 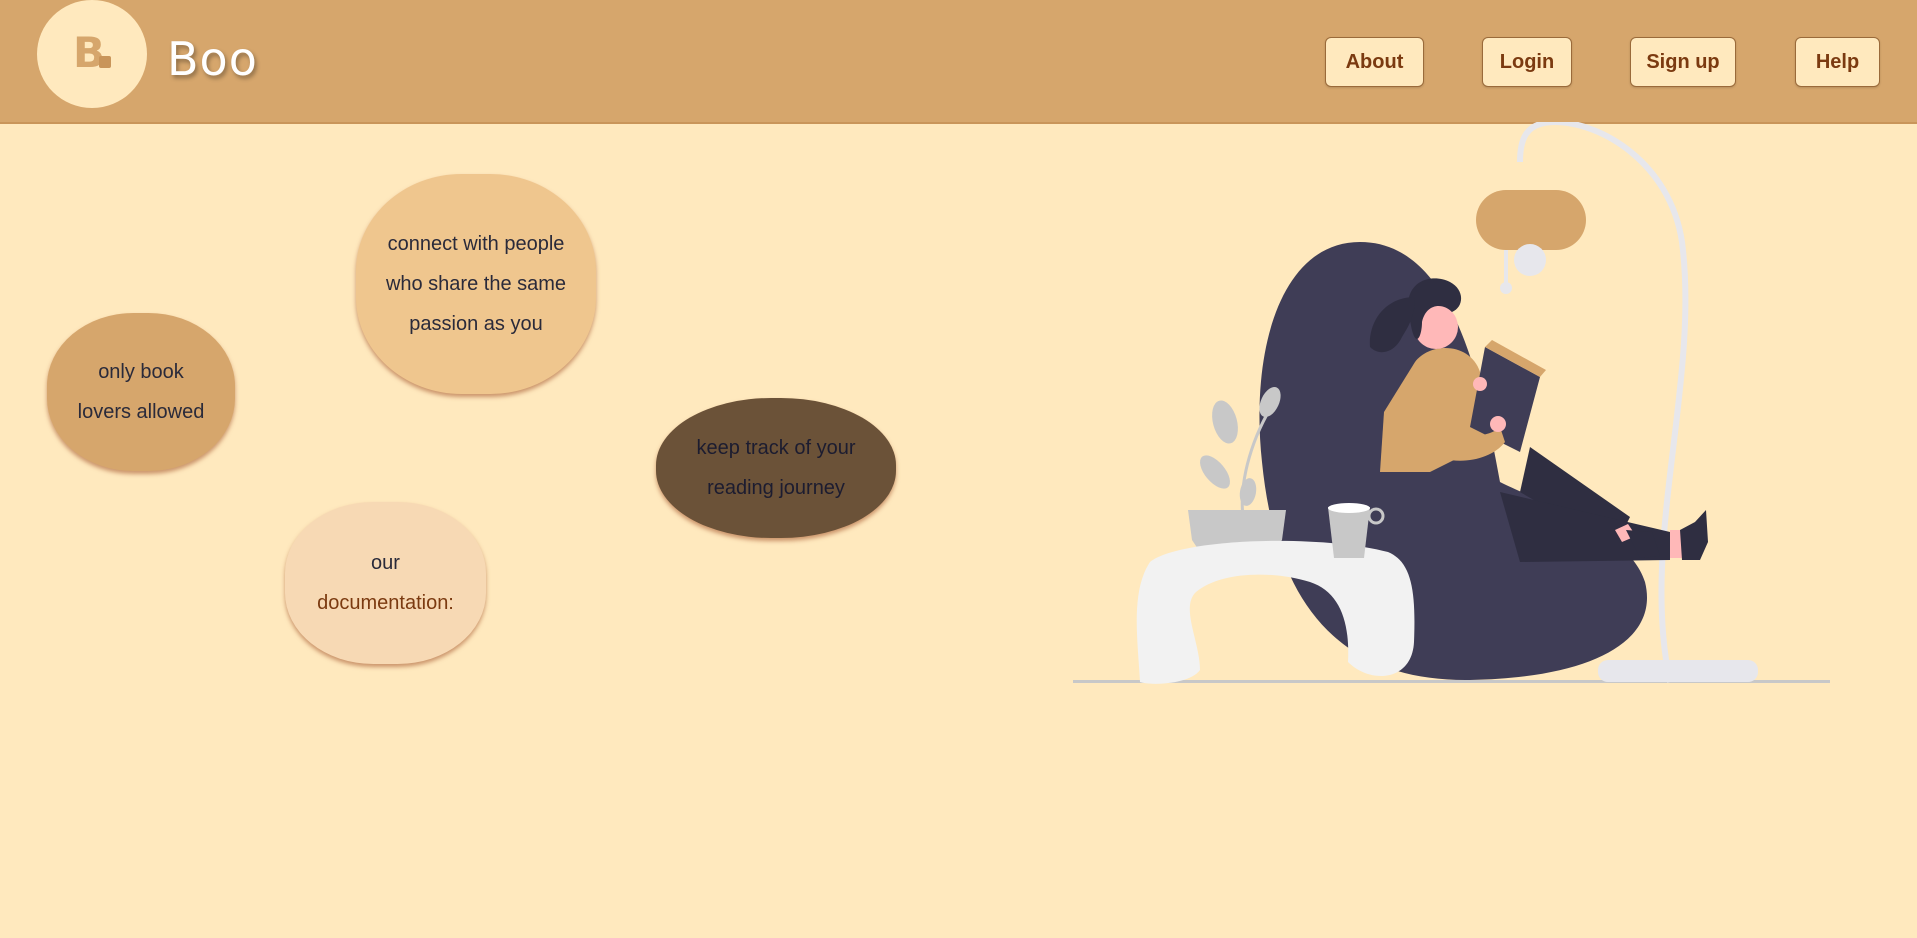 I want to click on lamp-shade, so click(x=1531, y=220).